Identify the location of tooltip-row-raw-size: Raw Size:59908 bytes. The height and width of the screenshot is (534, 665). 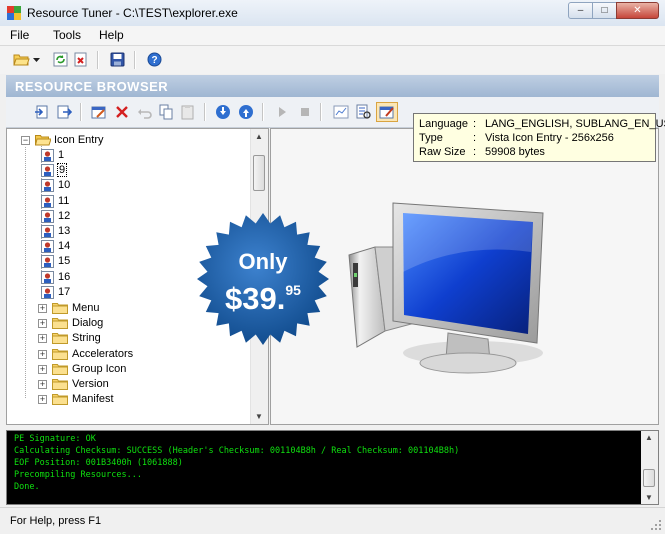
(482, 152).